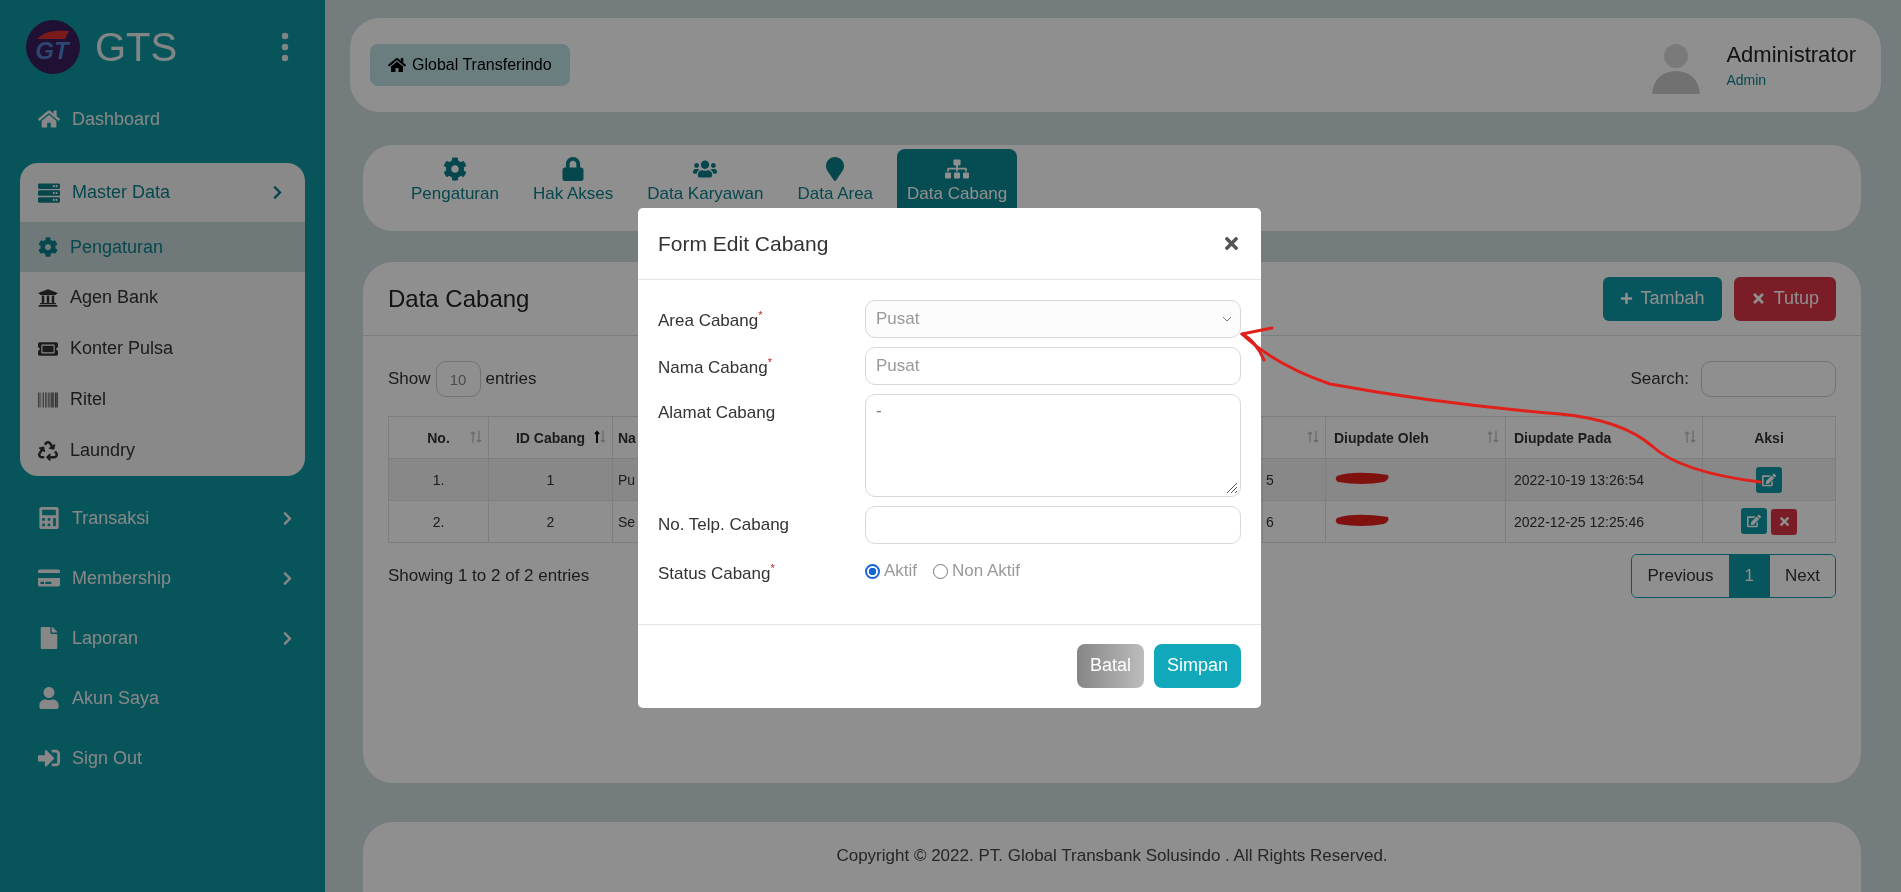 The width and height of the screenshot is (1901, 892). Describe the element at coordinates (459, 298) in the screenshot. I see `card-title: Data Cabang` at that location.